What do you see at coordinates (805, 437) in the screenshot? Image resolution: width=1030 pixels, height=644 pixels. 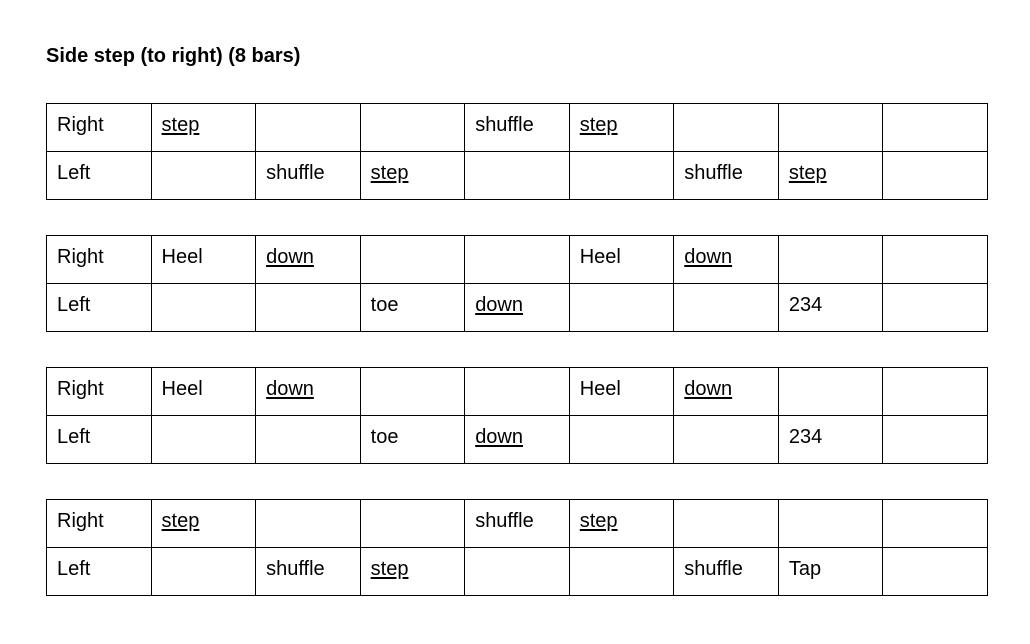 I see `cell-text: 234` at bounding box center [805, 437].